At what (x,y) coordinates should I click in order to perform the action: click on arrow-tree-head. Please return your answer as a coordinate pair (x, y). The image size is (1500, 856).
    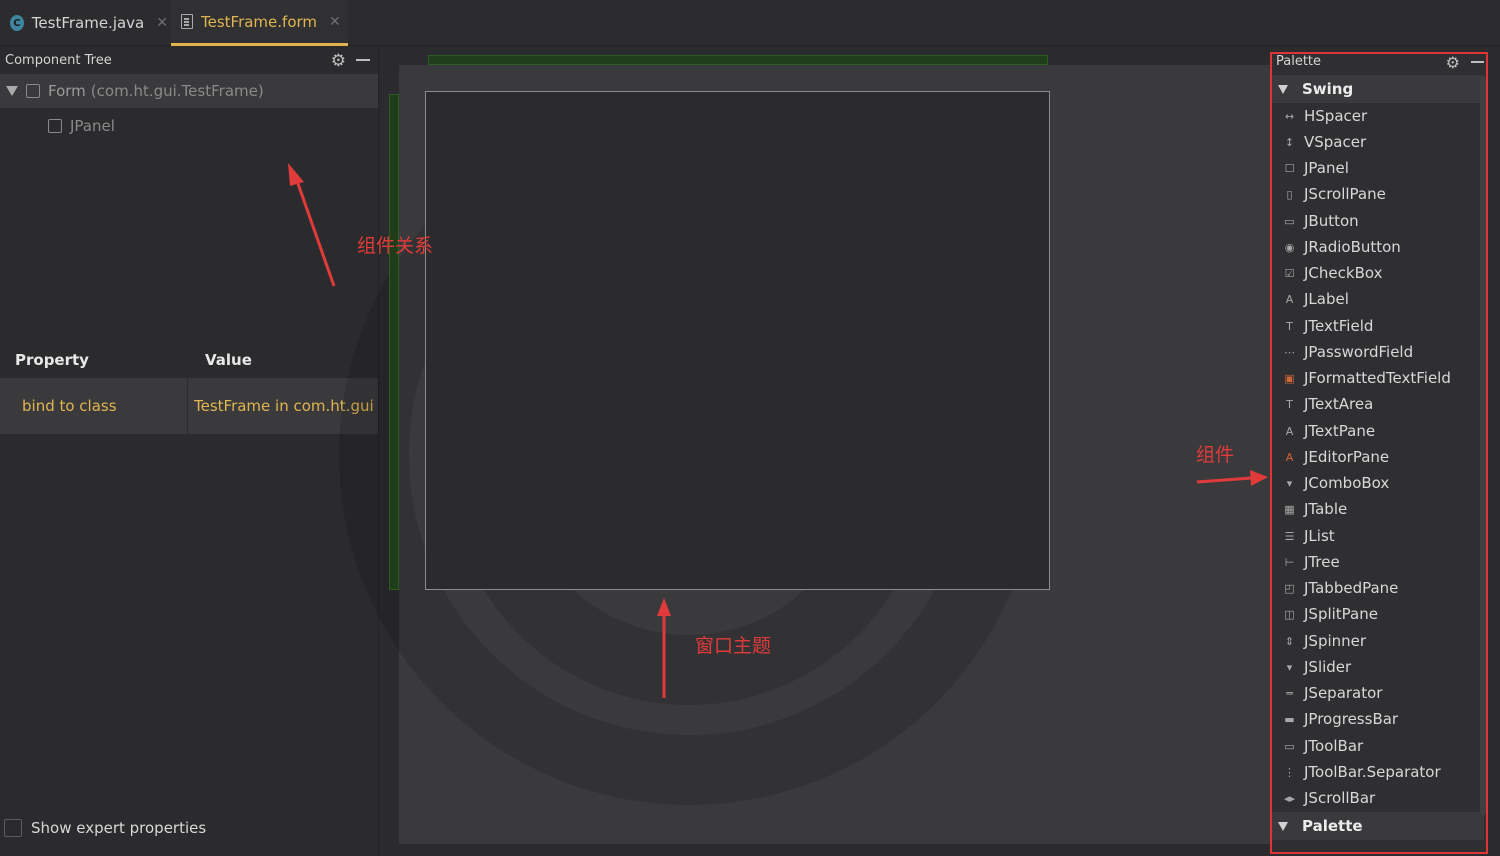
    Looking at the image, I should click on (296, 174).